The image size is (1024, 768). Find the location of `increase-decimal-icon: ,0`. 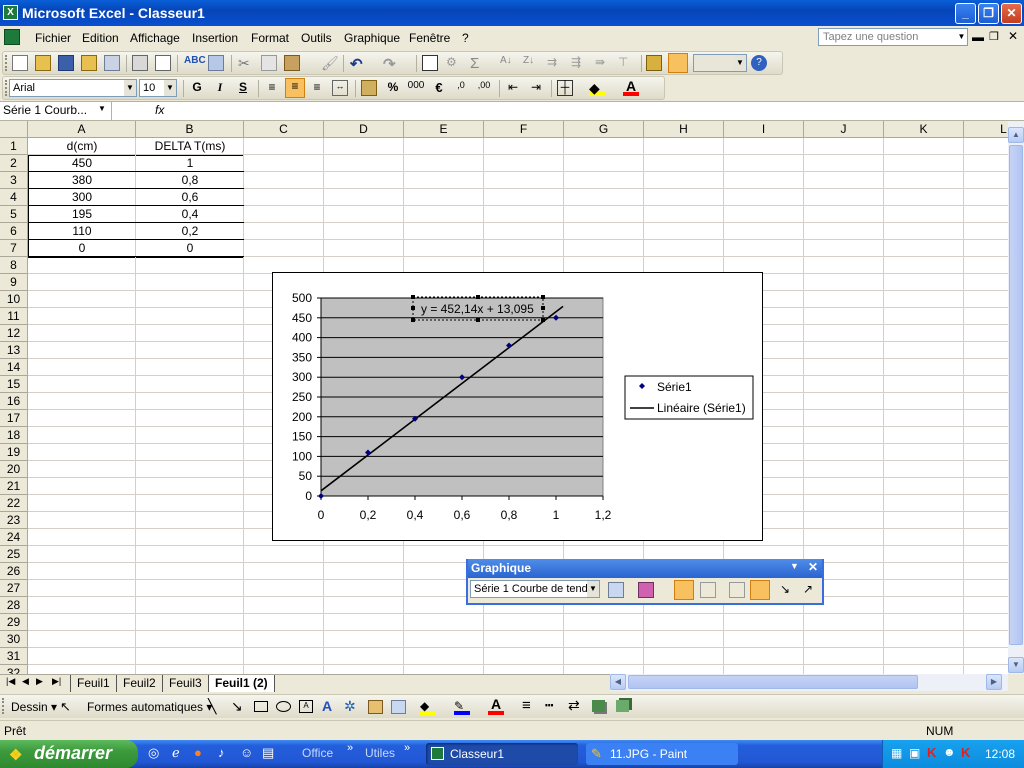

increase-decimal-icon: ,0 is located at coordinates (461, 88).